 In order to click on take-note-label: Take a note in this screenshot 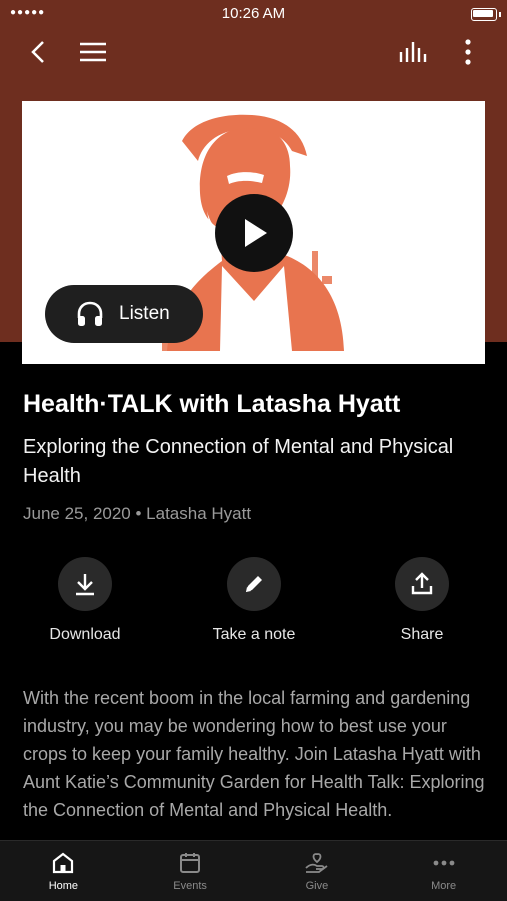, I will do `click(254, 634)`.